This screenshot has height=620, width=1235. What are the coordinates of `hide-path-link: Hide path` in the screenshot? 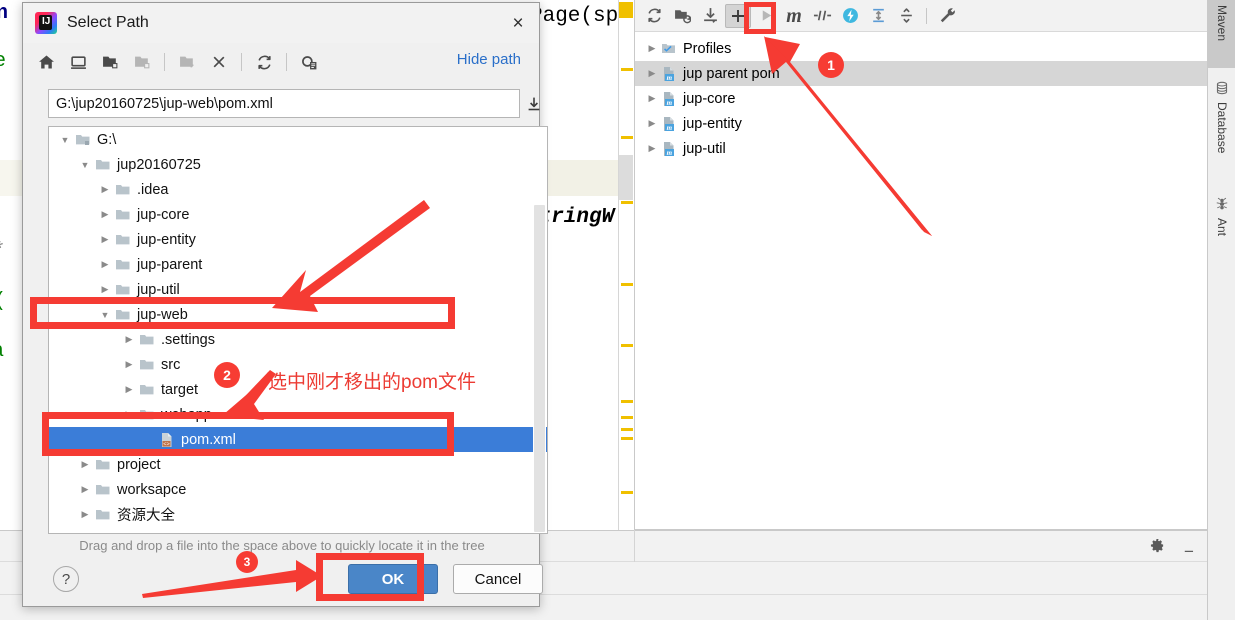 It's located at (489, 59).